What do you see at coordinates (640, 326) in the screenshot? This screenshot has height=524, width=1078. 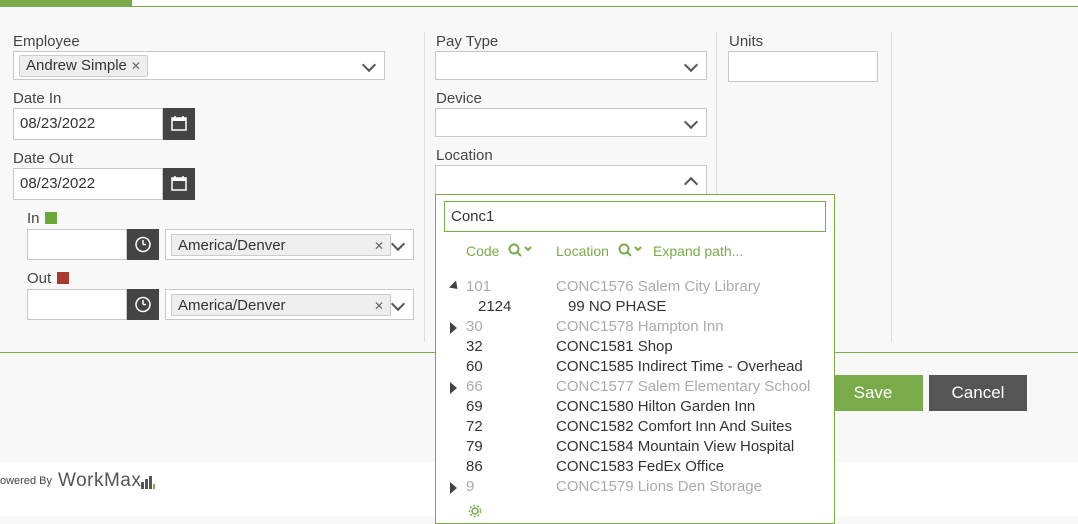 I see `location-name: CONC1578 Hampton Inn` at bounding box center [640, 326].